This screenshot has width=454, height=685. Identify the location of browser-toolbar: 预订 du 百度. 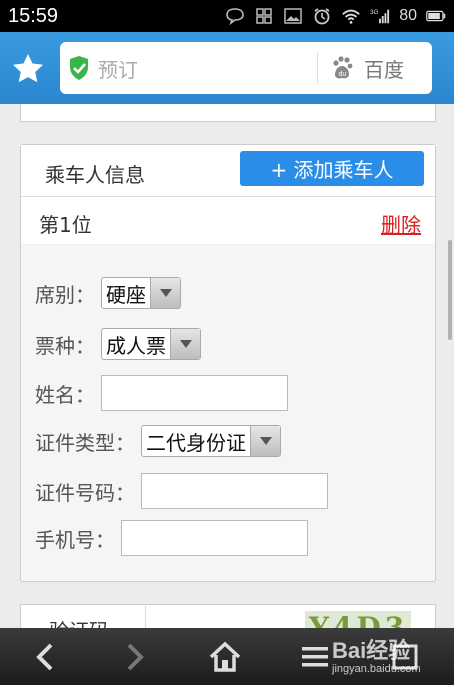
(227, 68).